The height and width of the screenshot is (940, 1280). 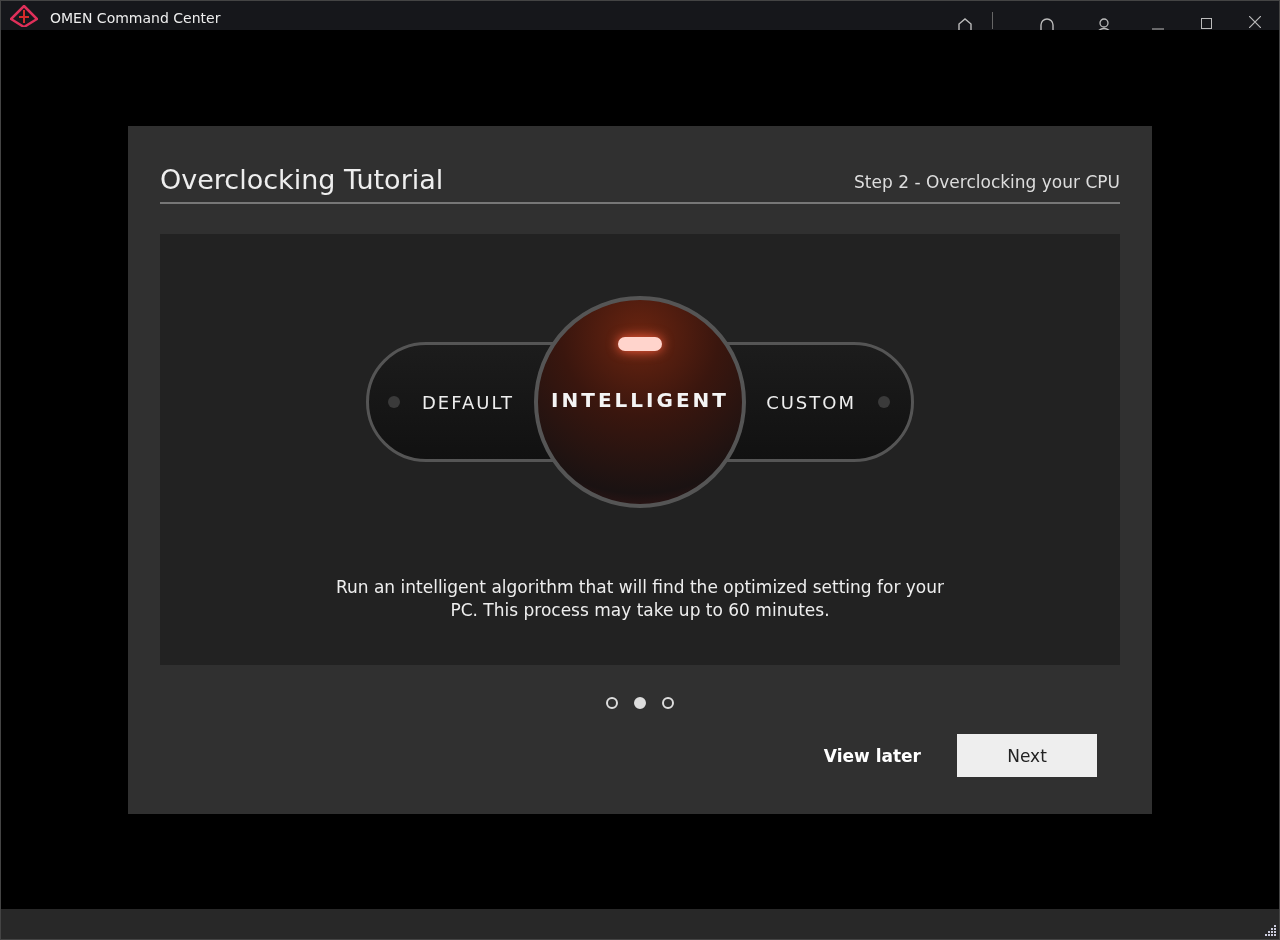 I want to click on mode-description: Run an intelligent algorithm that will find the optimized setting for your PC. This process may take up to 60 minutes., so click(x=640, y=599).